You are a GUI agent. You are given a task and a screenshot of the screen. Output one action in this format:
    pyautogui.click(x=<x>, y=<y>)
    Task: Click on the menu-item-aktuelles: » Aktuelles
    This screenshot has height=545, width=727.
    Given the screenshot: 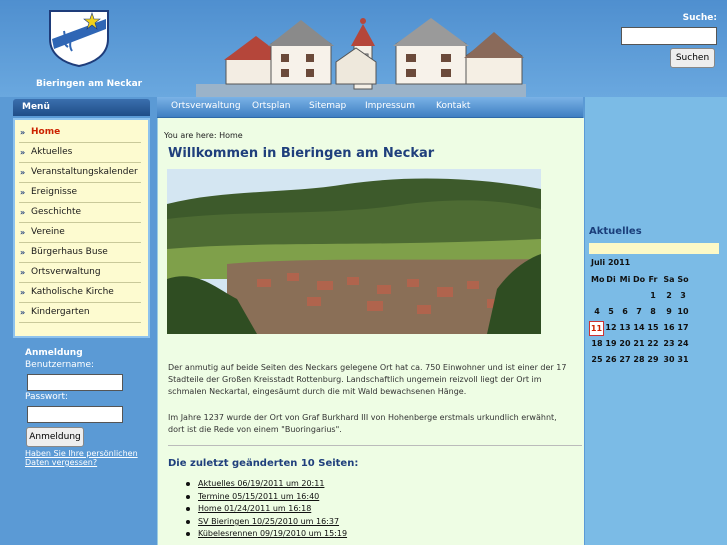 What is the action you would take?
    pyautogui.click(x=80, y=153)
    